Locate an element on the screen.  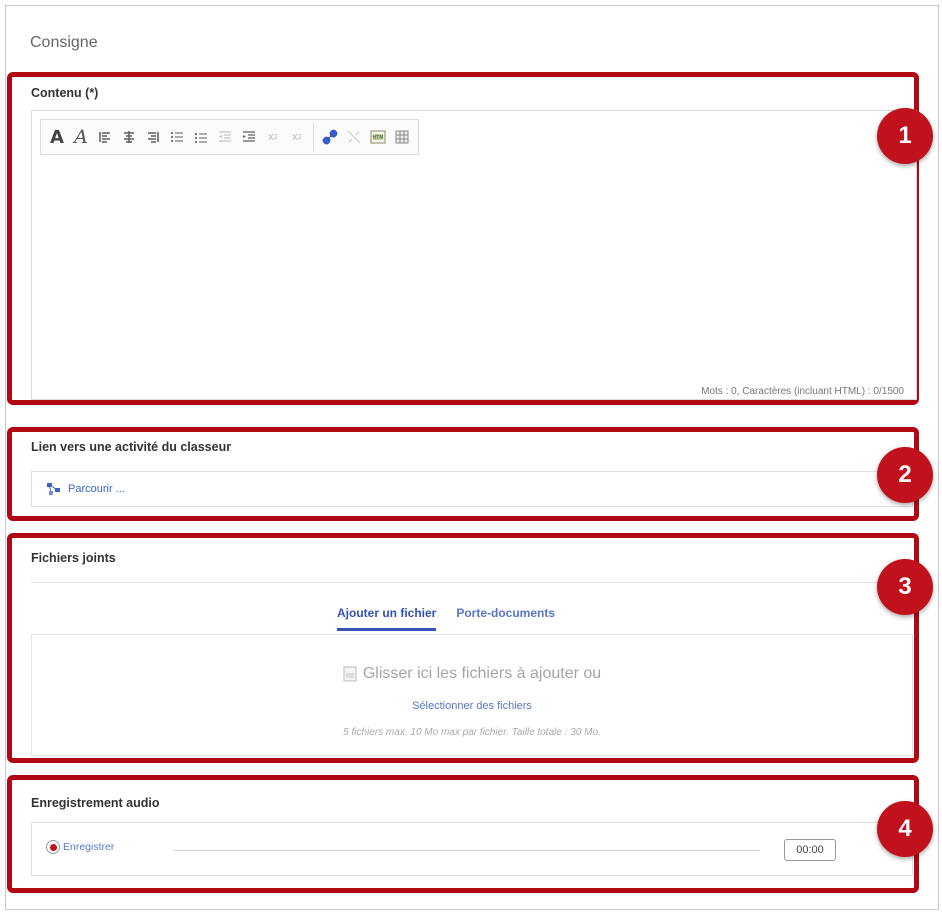
content-label: Contenu (*) is located at coordinates (65, 93).